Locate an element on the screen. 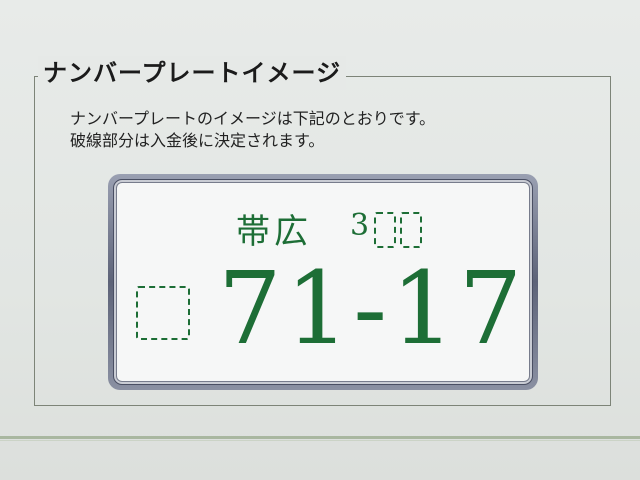 This screenshot has width=640, height=480. description-line-2: 破線部分は入金後に決定されます。 is located at coordinates (197, 140).